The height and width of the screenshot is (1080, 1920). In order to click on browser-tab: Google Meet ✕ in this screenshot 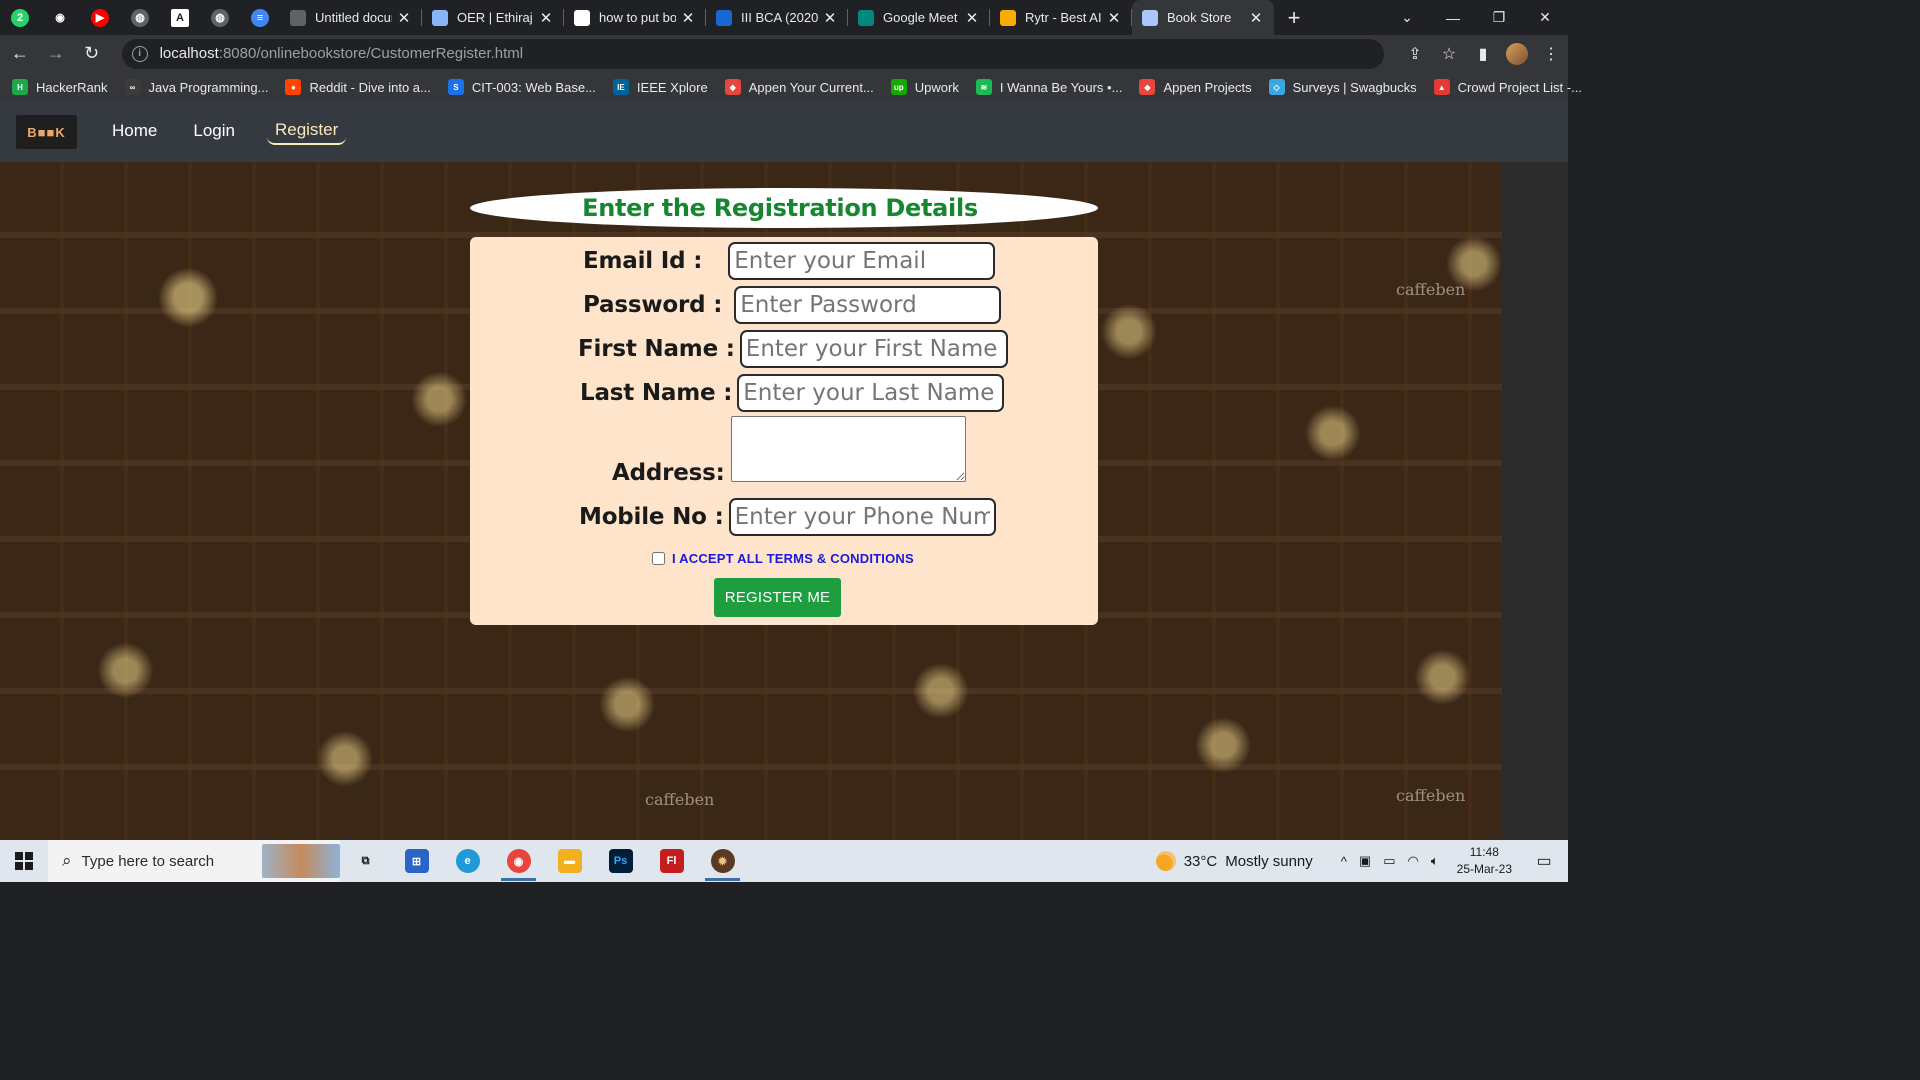, I will do `click(919, 17)`.